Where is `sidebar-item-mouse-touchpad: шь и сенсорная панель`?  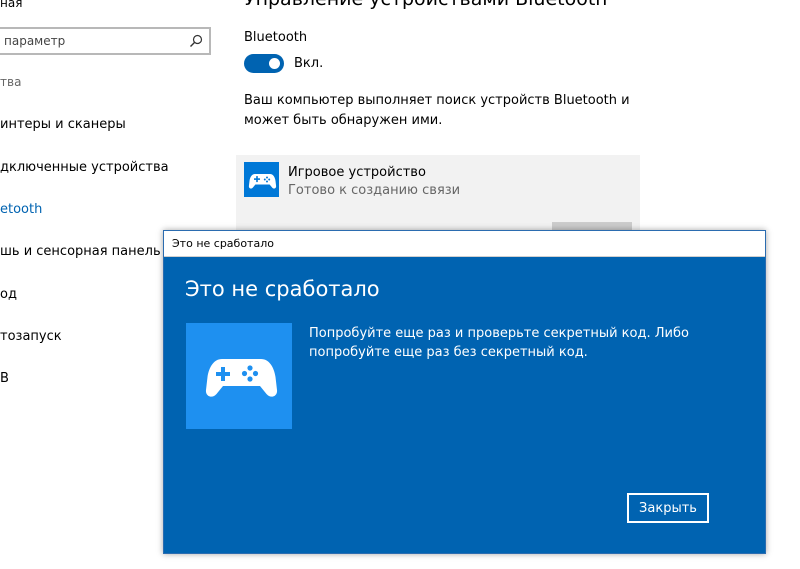
sidebar-item-mouse-touchpad: шь и сенсорная панель is located at coordinates (80, 251).